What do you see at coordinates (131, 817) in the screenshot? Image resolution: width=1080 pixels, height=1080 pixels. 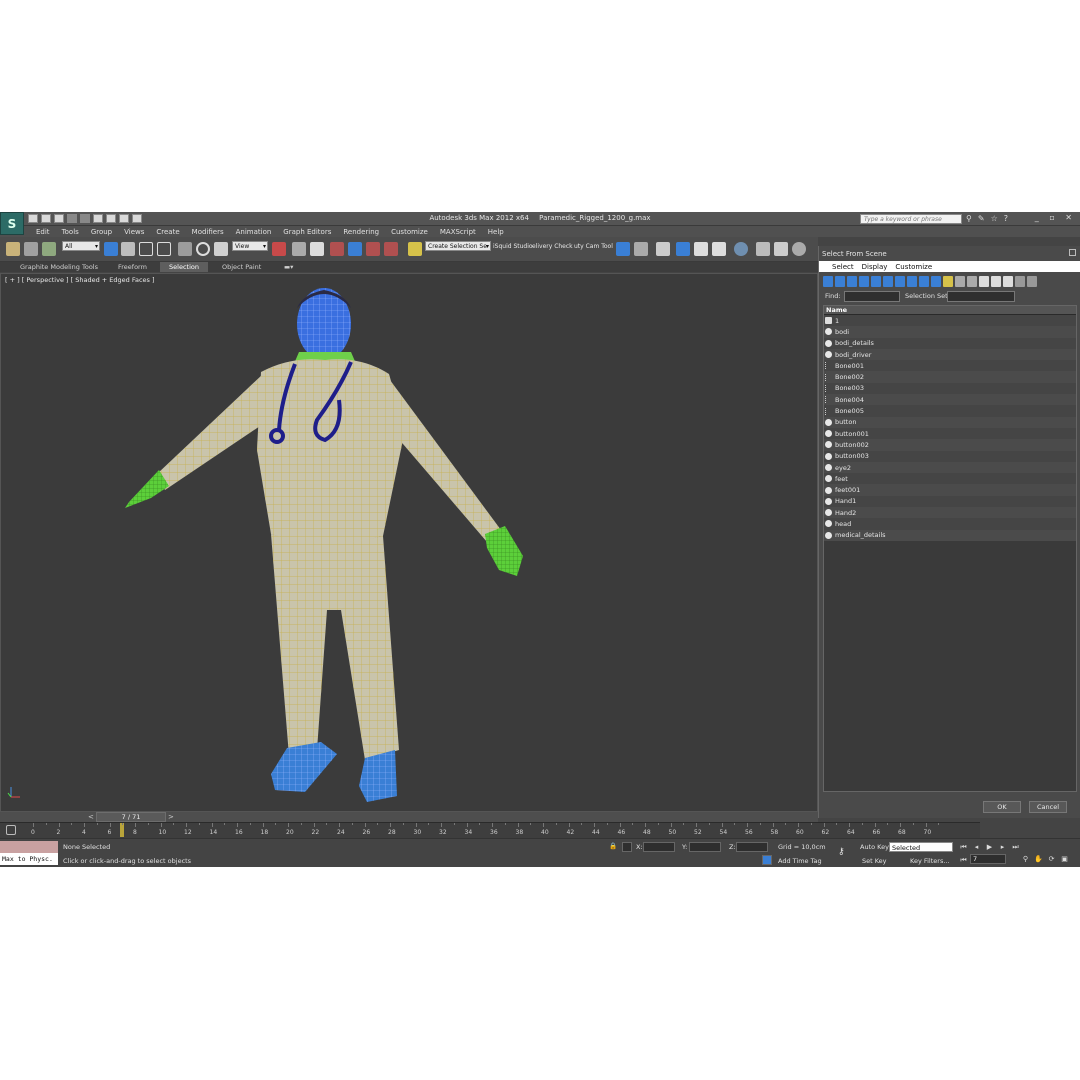 I see `time-slider-thumb: 7 / 71` at bounding box center [131, 817].